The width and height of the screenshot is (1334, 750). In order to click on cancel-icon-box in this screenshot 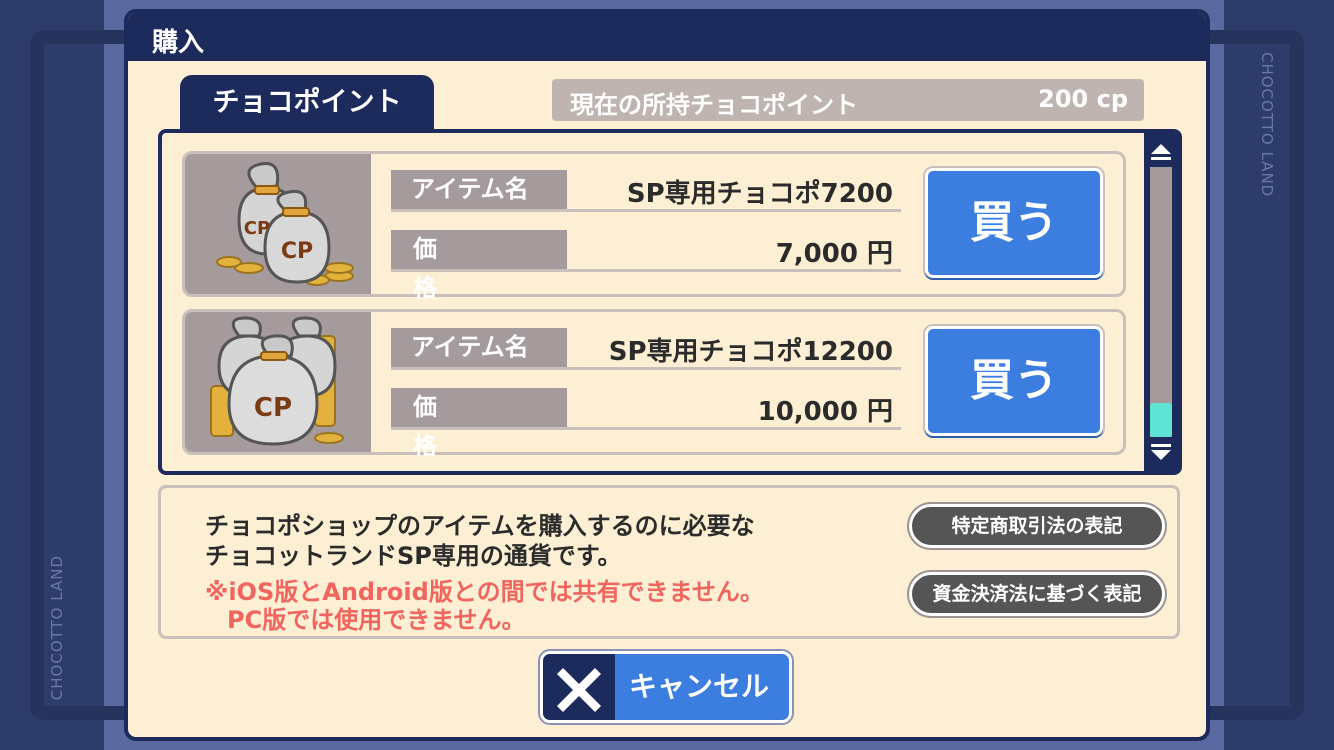, I will do `click(579, 687)`.